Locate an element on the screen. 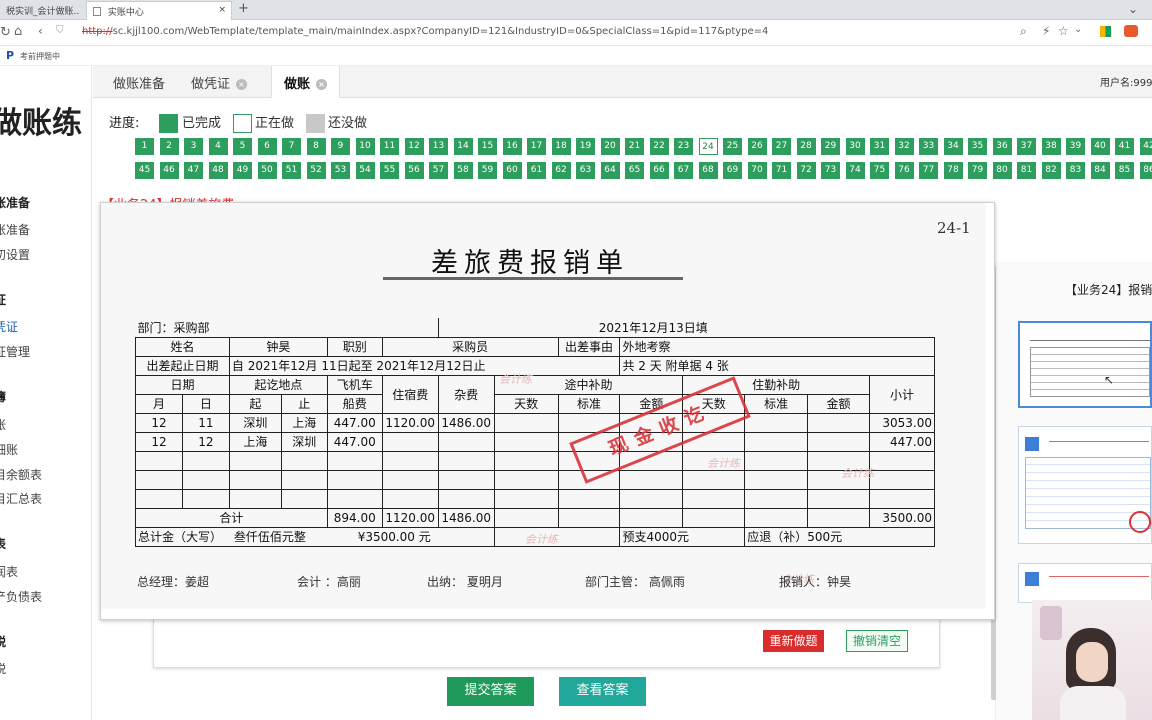  progress-cell: 5 is located at coordinates (242, 146).